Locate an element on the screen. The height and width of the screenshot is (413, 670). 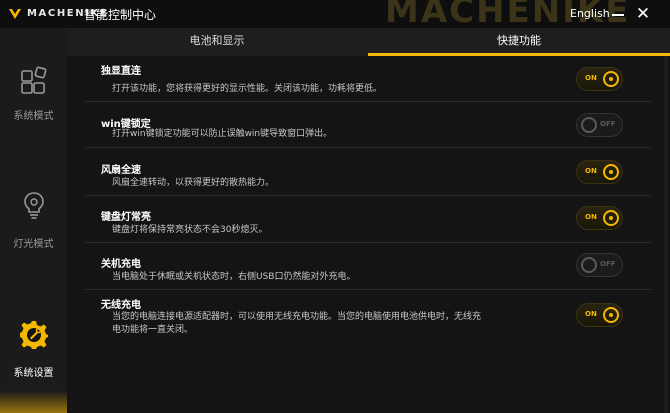
windows-grid-icon is located at coordinates (34, 80).